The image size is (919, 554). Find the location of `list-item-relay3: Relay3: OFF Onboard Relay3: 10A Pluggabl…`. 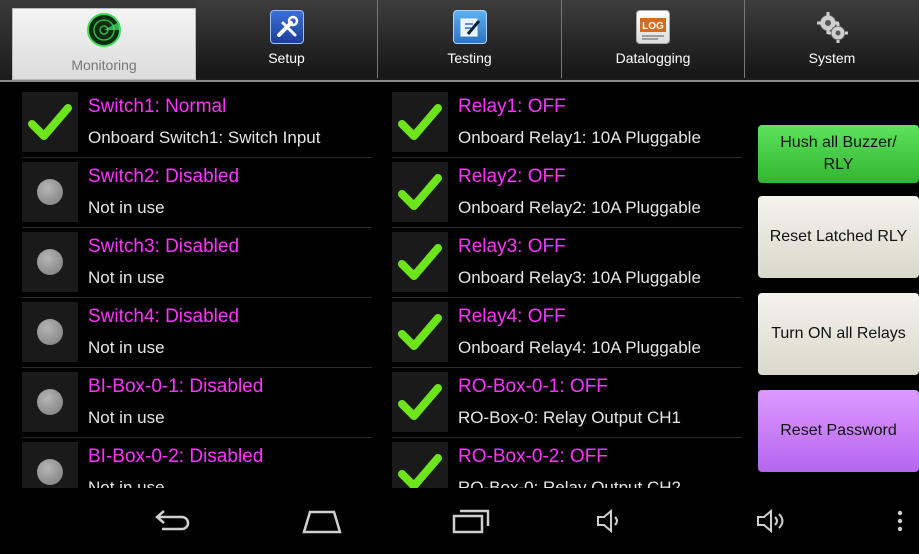

list-item-relay3: Relay3: OFF Onboard Relay3: 10A Pluggabl… is located at coordinates (567, 263).